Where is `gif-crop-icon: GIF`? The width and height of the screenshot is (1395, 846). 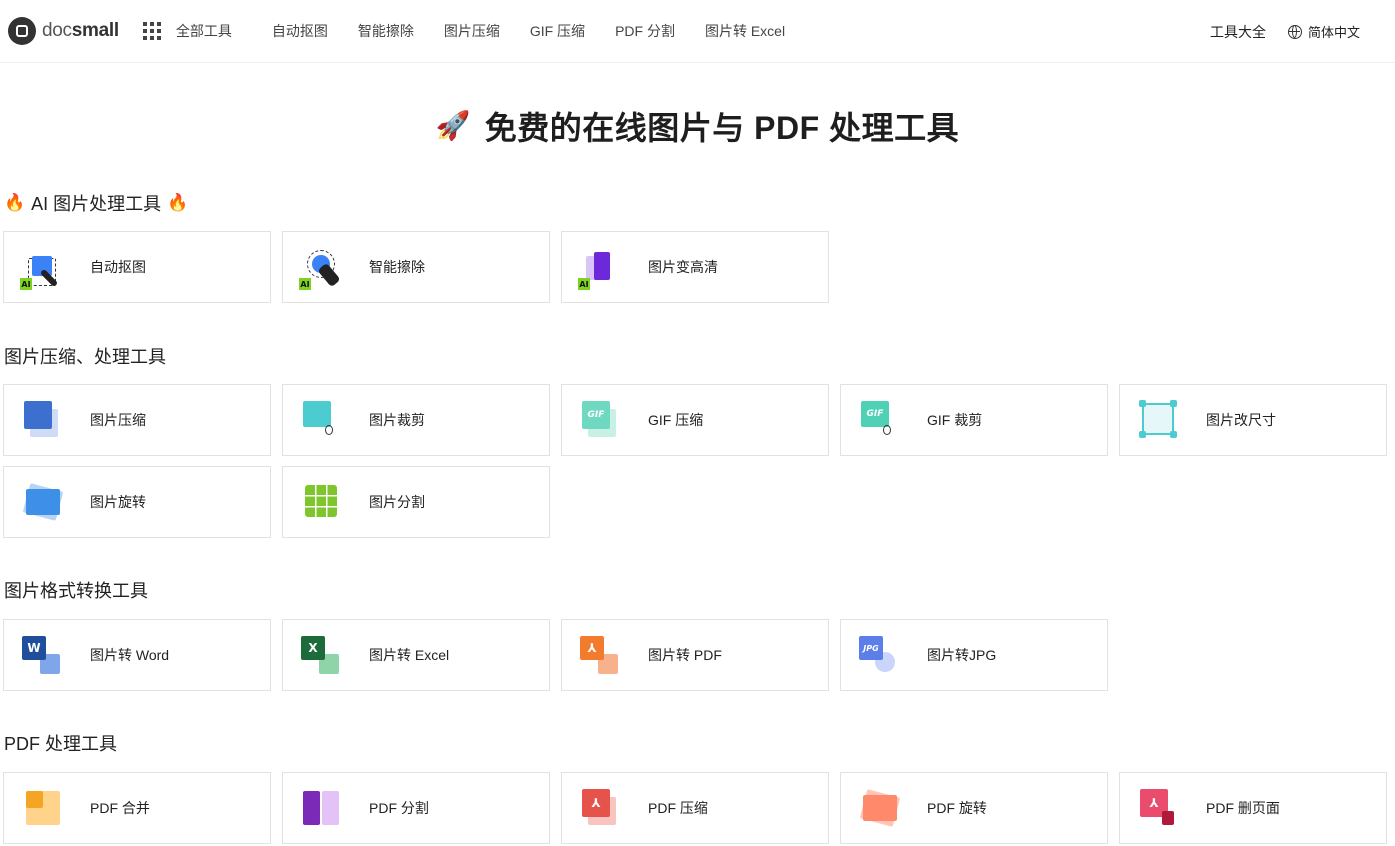
gif-crop-icon: GIF is located at coordinates (880, 420).